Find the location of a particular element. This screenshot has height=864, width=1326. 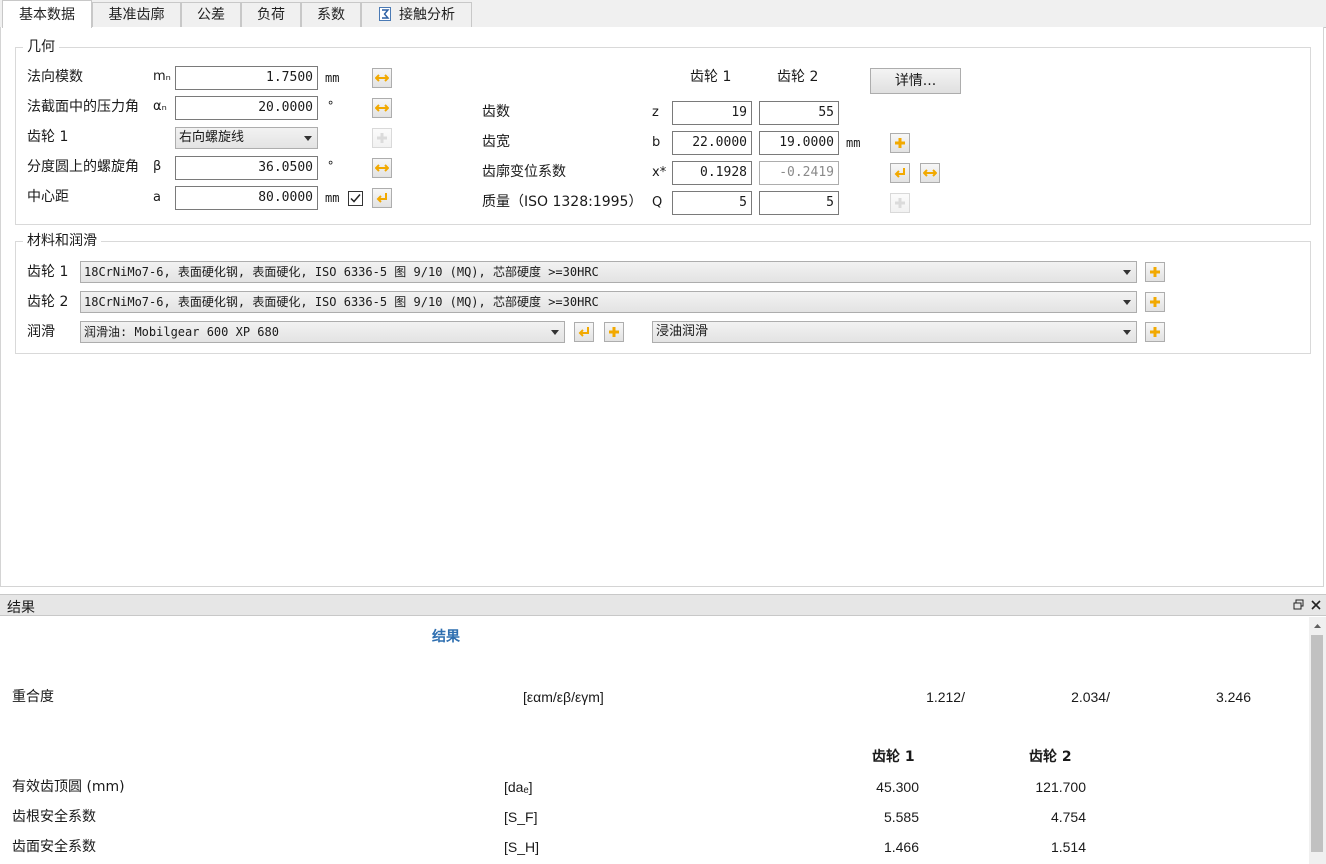

center-distance-field: 80.0000 is located at coordinates (246, 198).